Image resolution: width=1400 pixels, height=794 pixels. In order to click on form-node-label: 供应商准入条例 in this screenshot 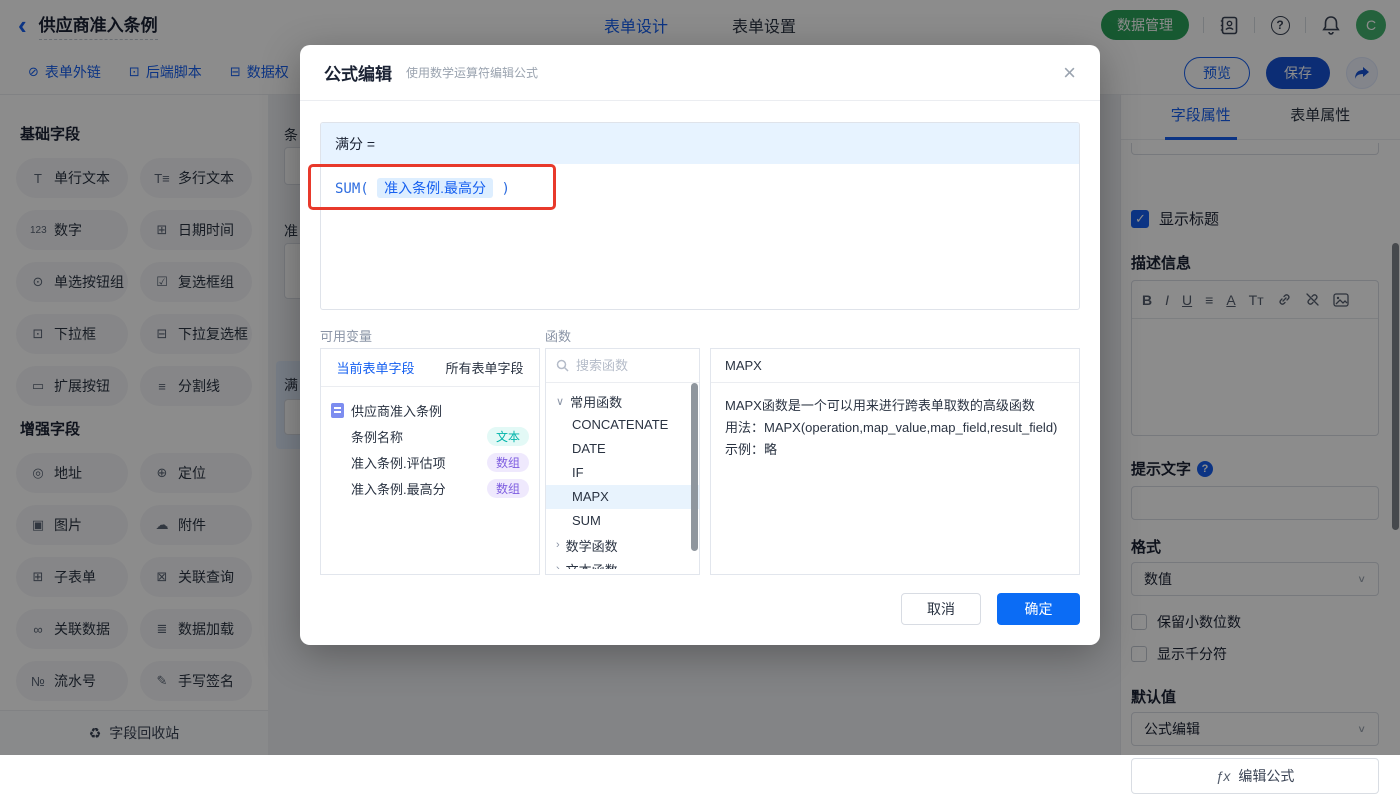, I will do `click(396, 410)`.